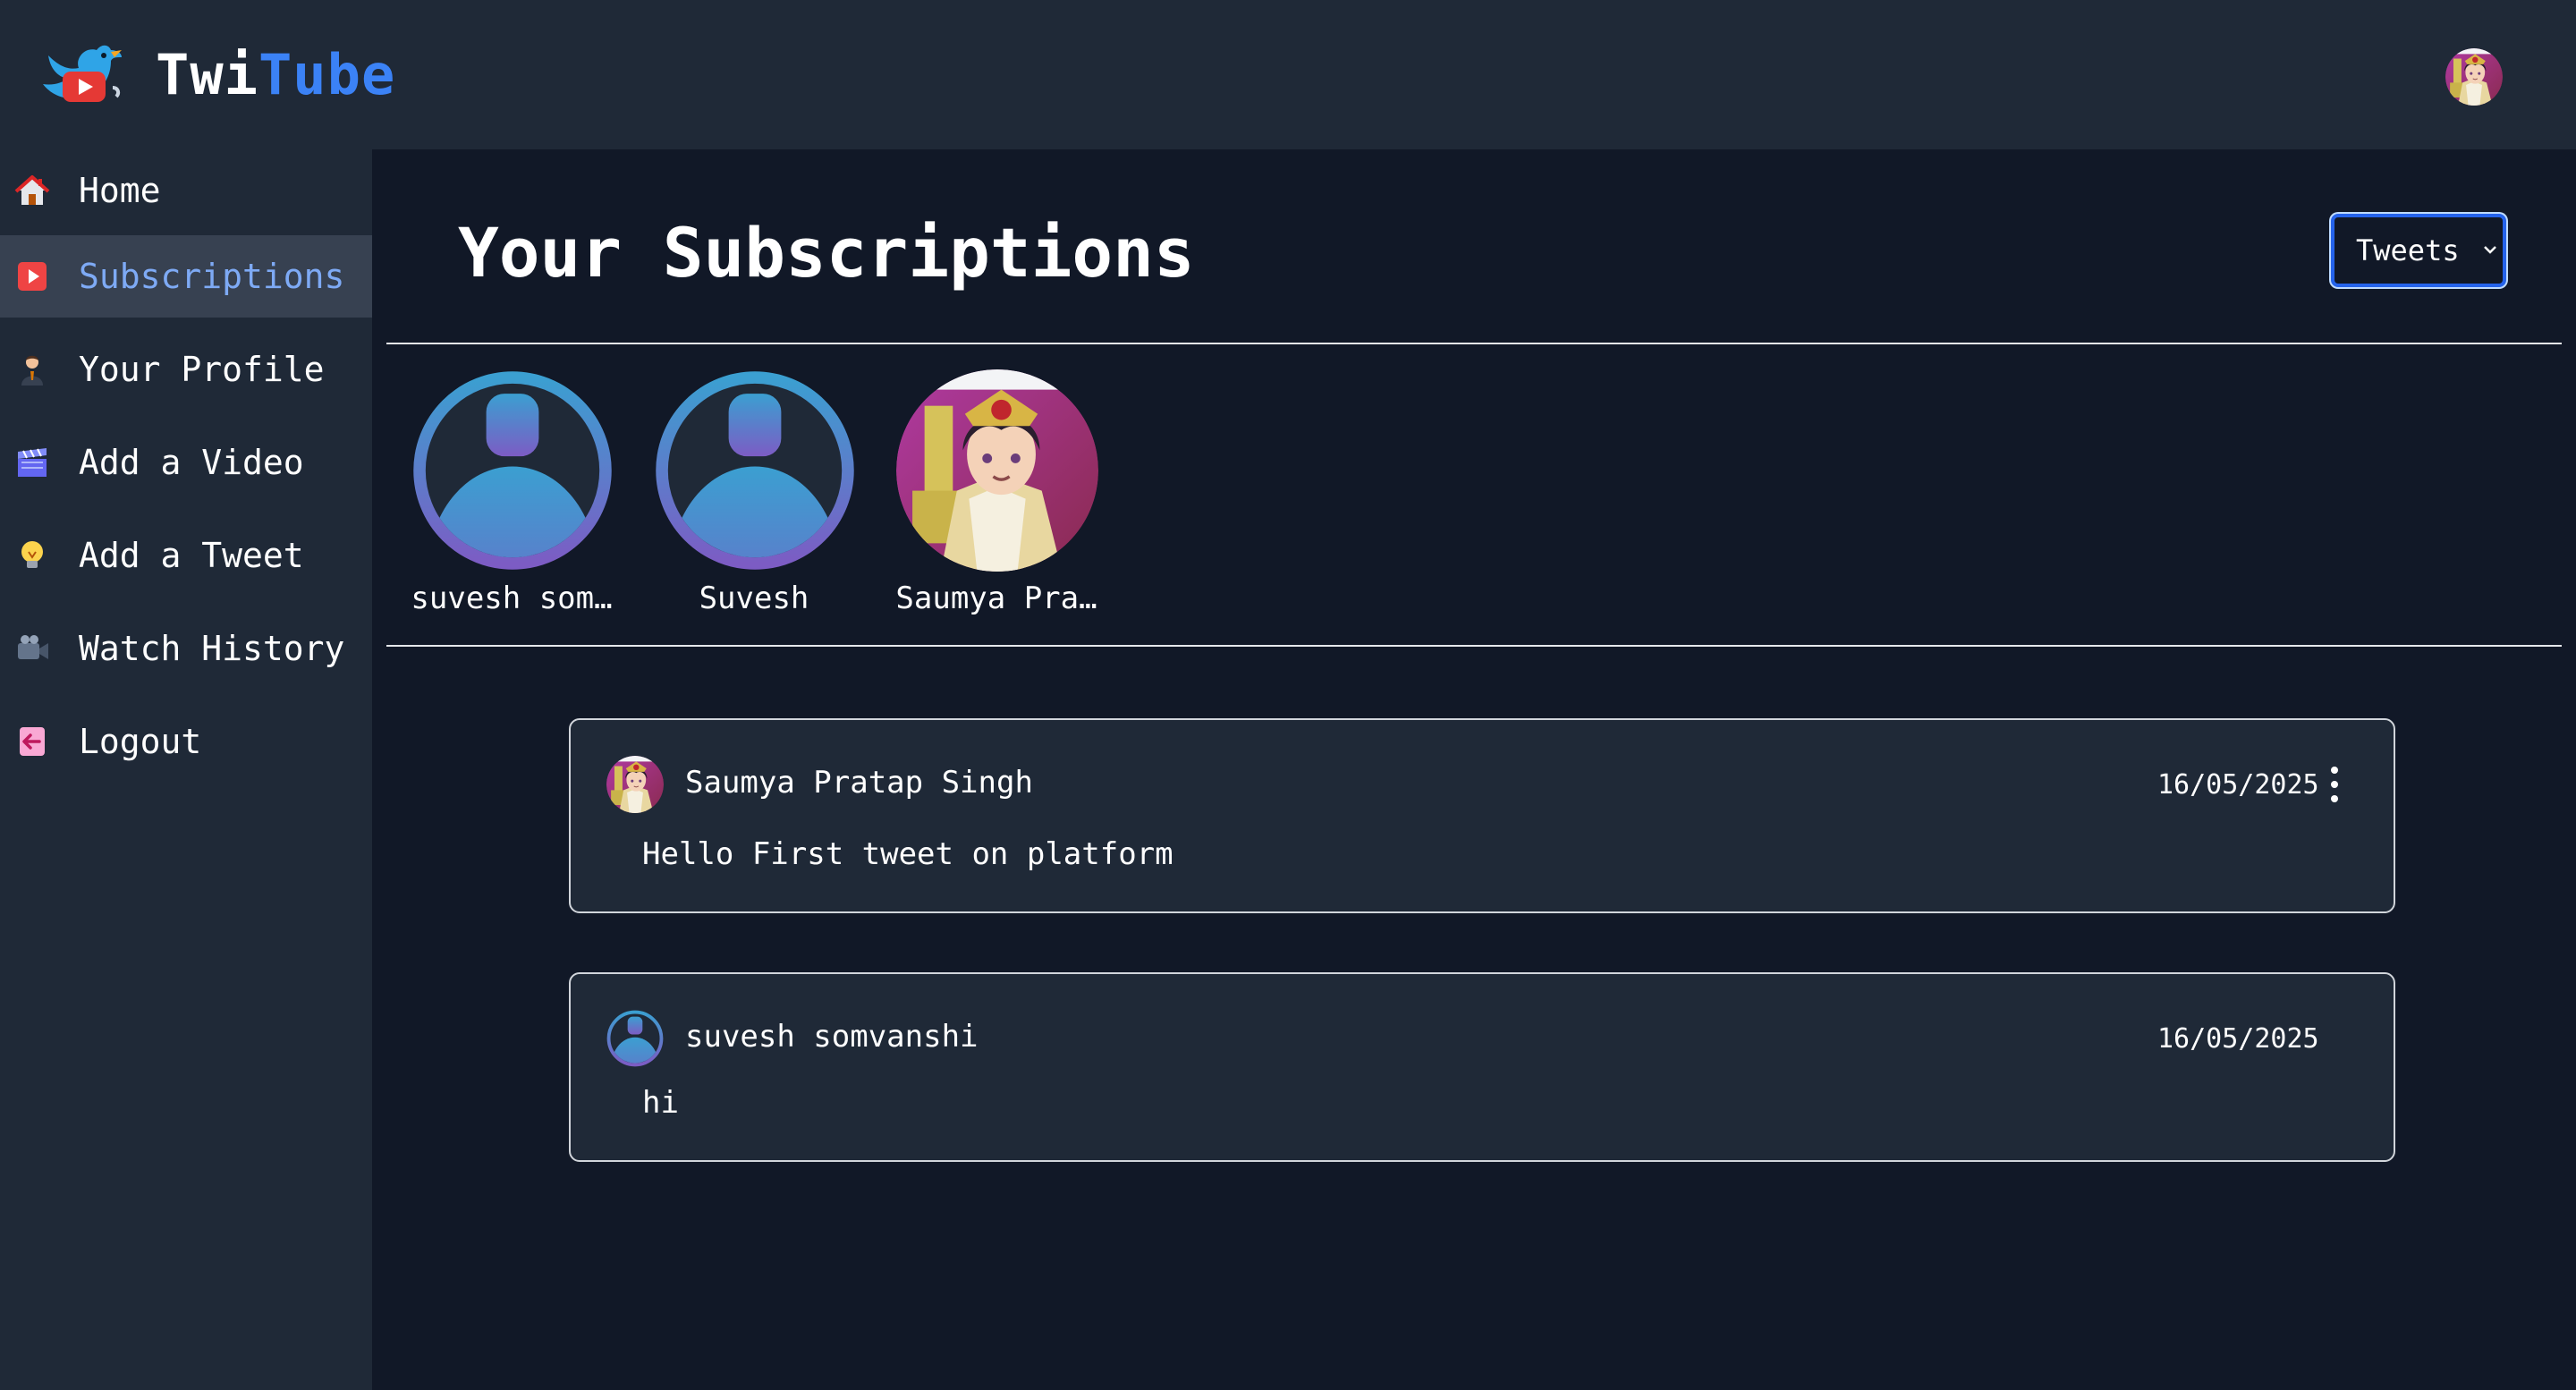 The image size is (2576, 1390). What do you see at coordinates (826, 252) in the screenshot?
I see `page-title: Your Subscriptions` at bounding box center [826, 252].